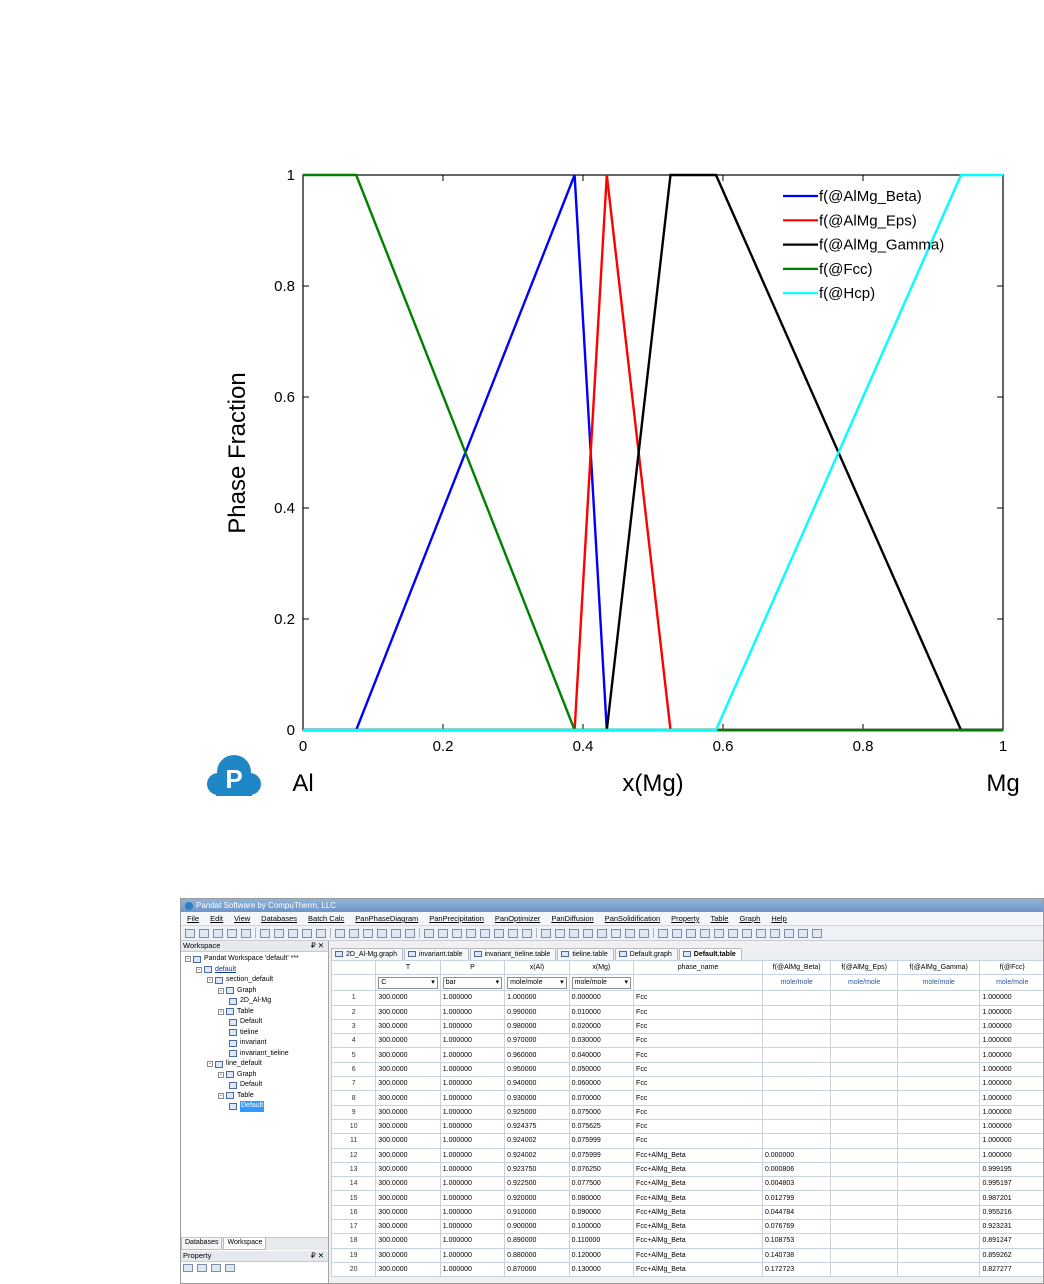 The image size is (1044, 1284). I want to click on table-cell: 0.075625, so click(601, 1126).